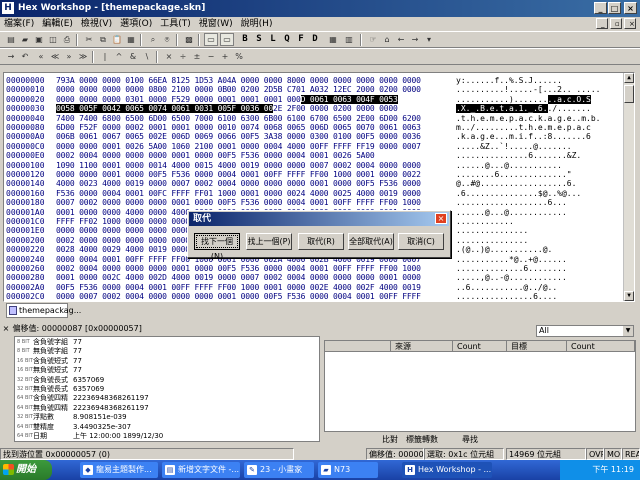 The width and height of the screenshot is (640, 480). What do you see at coordinates (96, 24) in the screenshot?
I see `menu-view: 檢視(V)` at bounding box center [96, 24].